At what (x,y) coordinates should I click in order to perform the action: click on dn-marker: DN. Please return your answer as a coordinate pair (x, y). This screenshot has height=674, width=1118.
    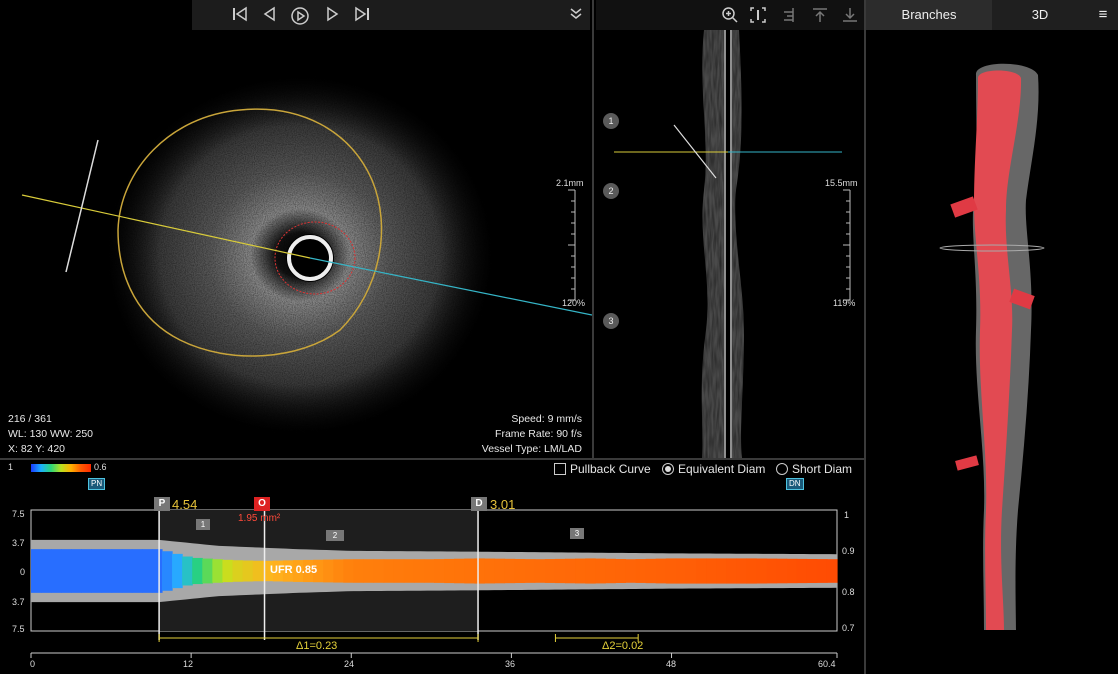
    Looking at the image, I should click on (795, 484).